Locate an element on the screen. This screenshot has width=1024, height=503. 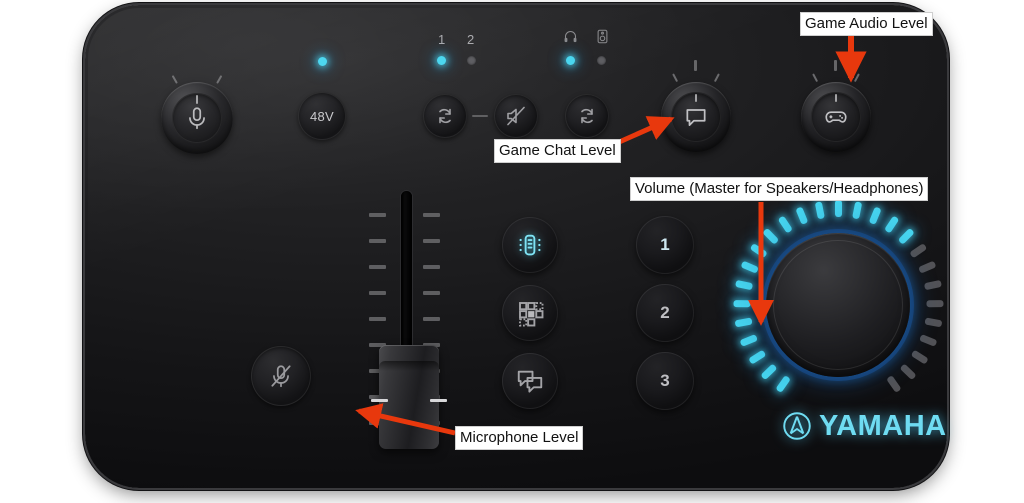
mic-gain-knob is located at coordinates (197, 114).